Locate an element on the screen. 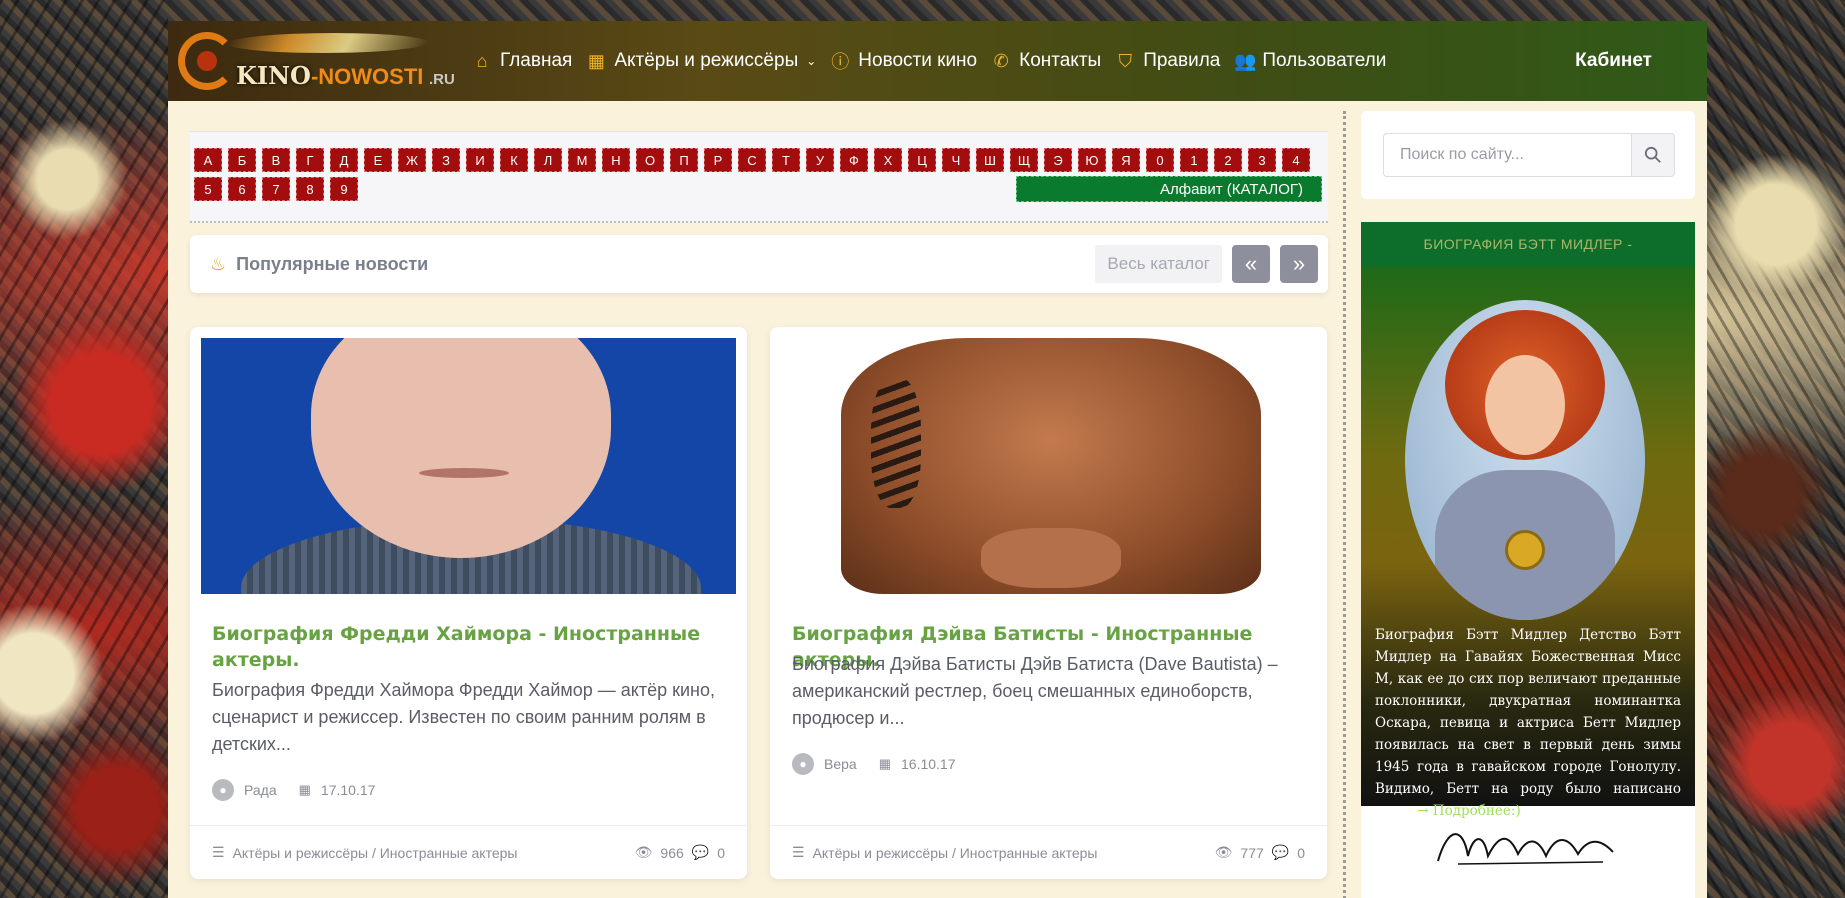  alphabet-letter: 1 is located at coordinates (1194, 160).